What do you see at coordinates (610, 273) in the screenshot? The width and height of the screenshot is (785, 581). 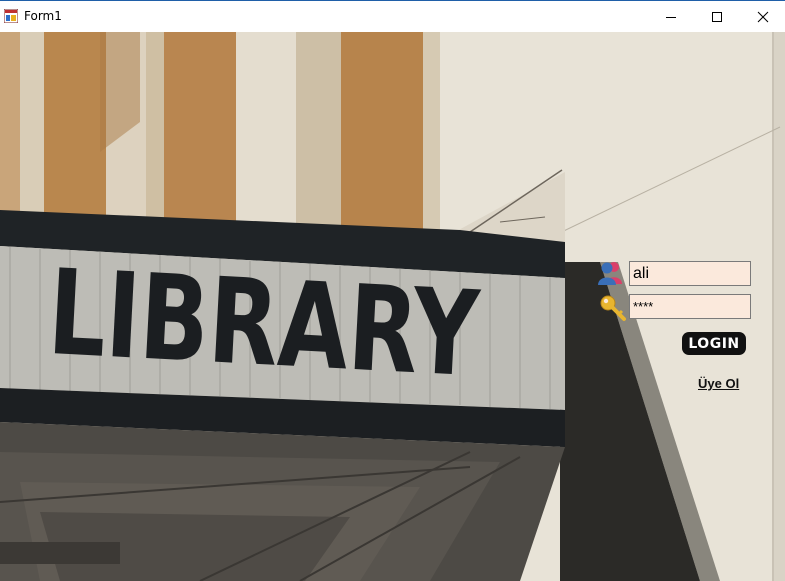 I see `user-group-icon` at bounding box center [610, 273].